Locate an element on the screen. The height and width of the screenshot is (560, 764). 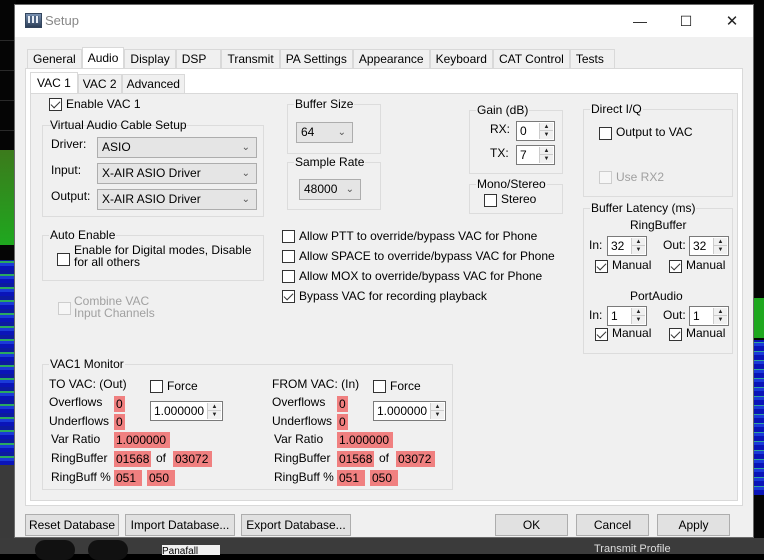
cancel-button: Cancel is located at coordinates (612, 525).